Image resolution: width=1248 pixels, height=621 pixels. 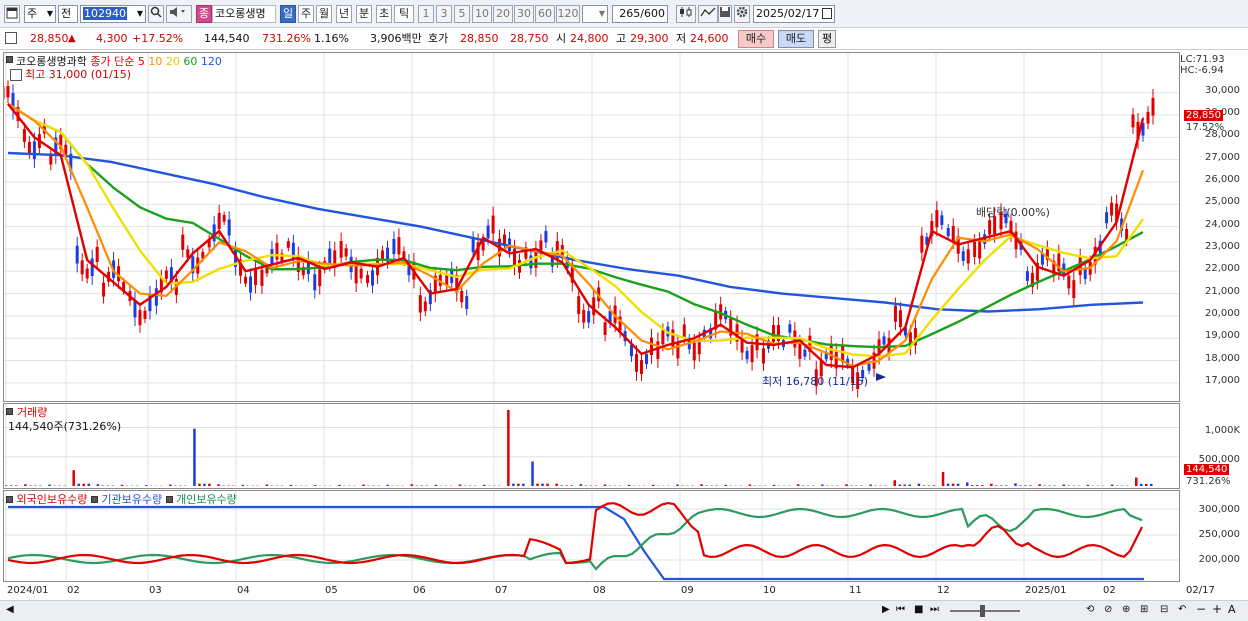 What do you see at coordinates (462, 14) in the screenshot?
I see `minute-5-button: 5` at bounding box center [462, 14].